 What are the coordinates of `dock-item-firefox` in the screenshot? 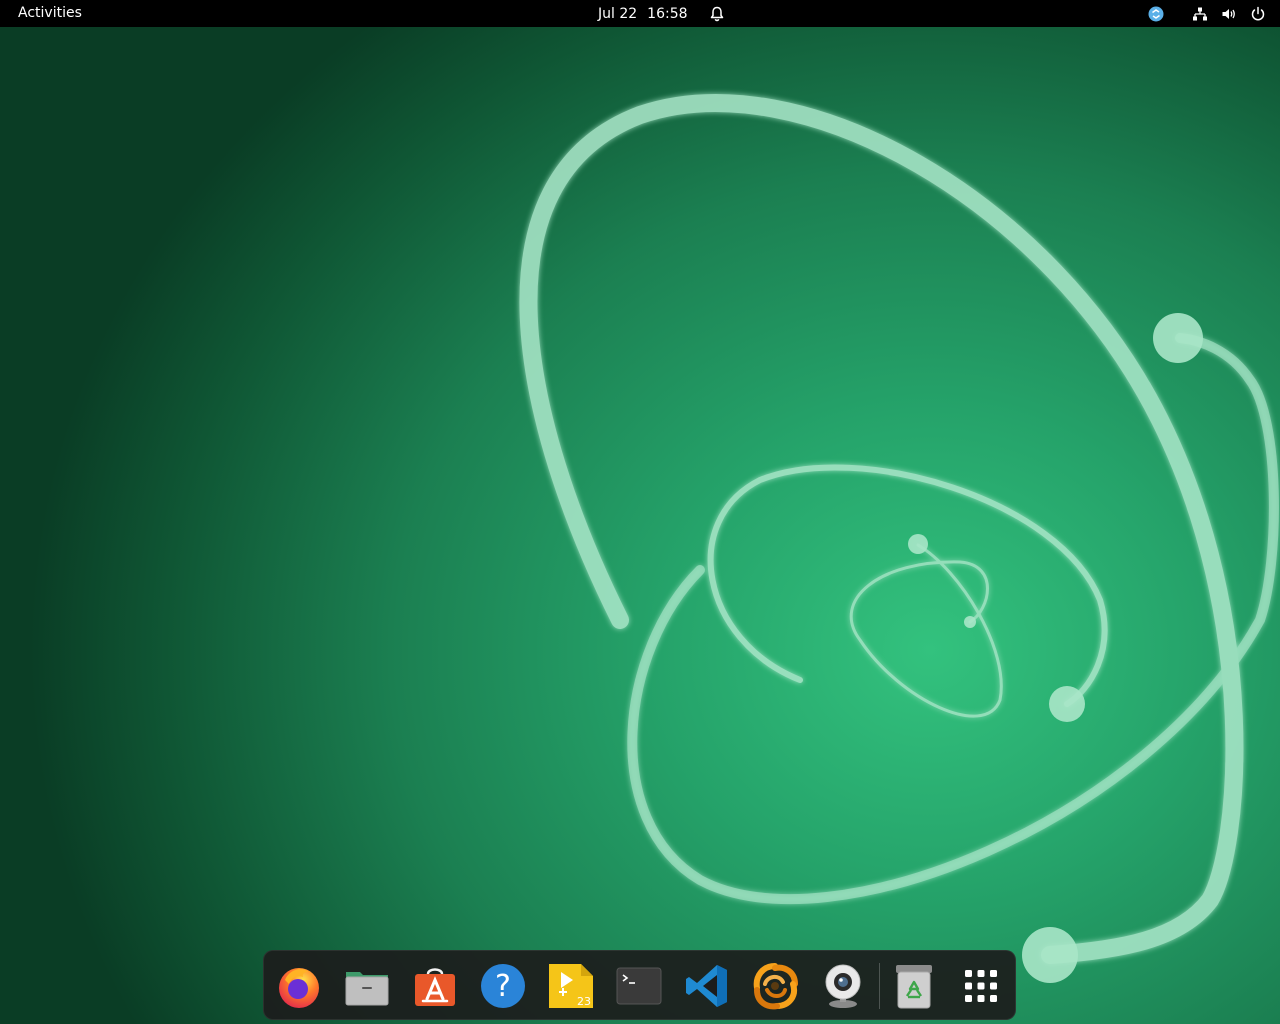 It's located at (299, 986).